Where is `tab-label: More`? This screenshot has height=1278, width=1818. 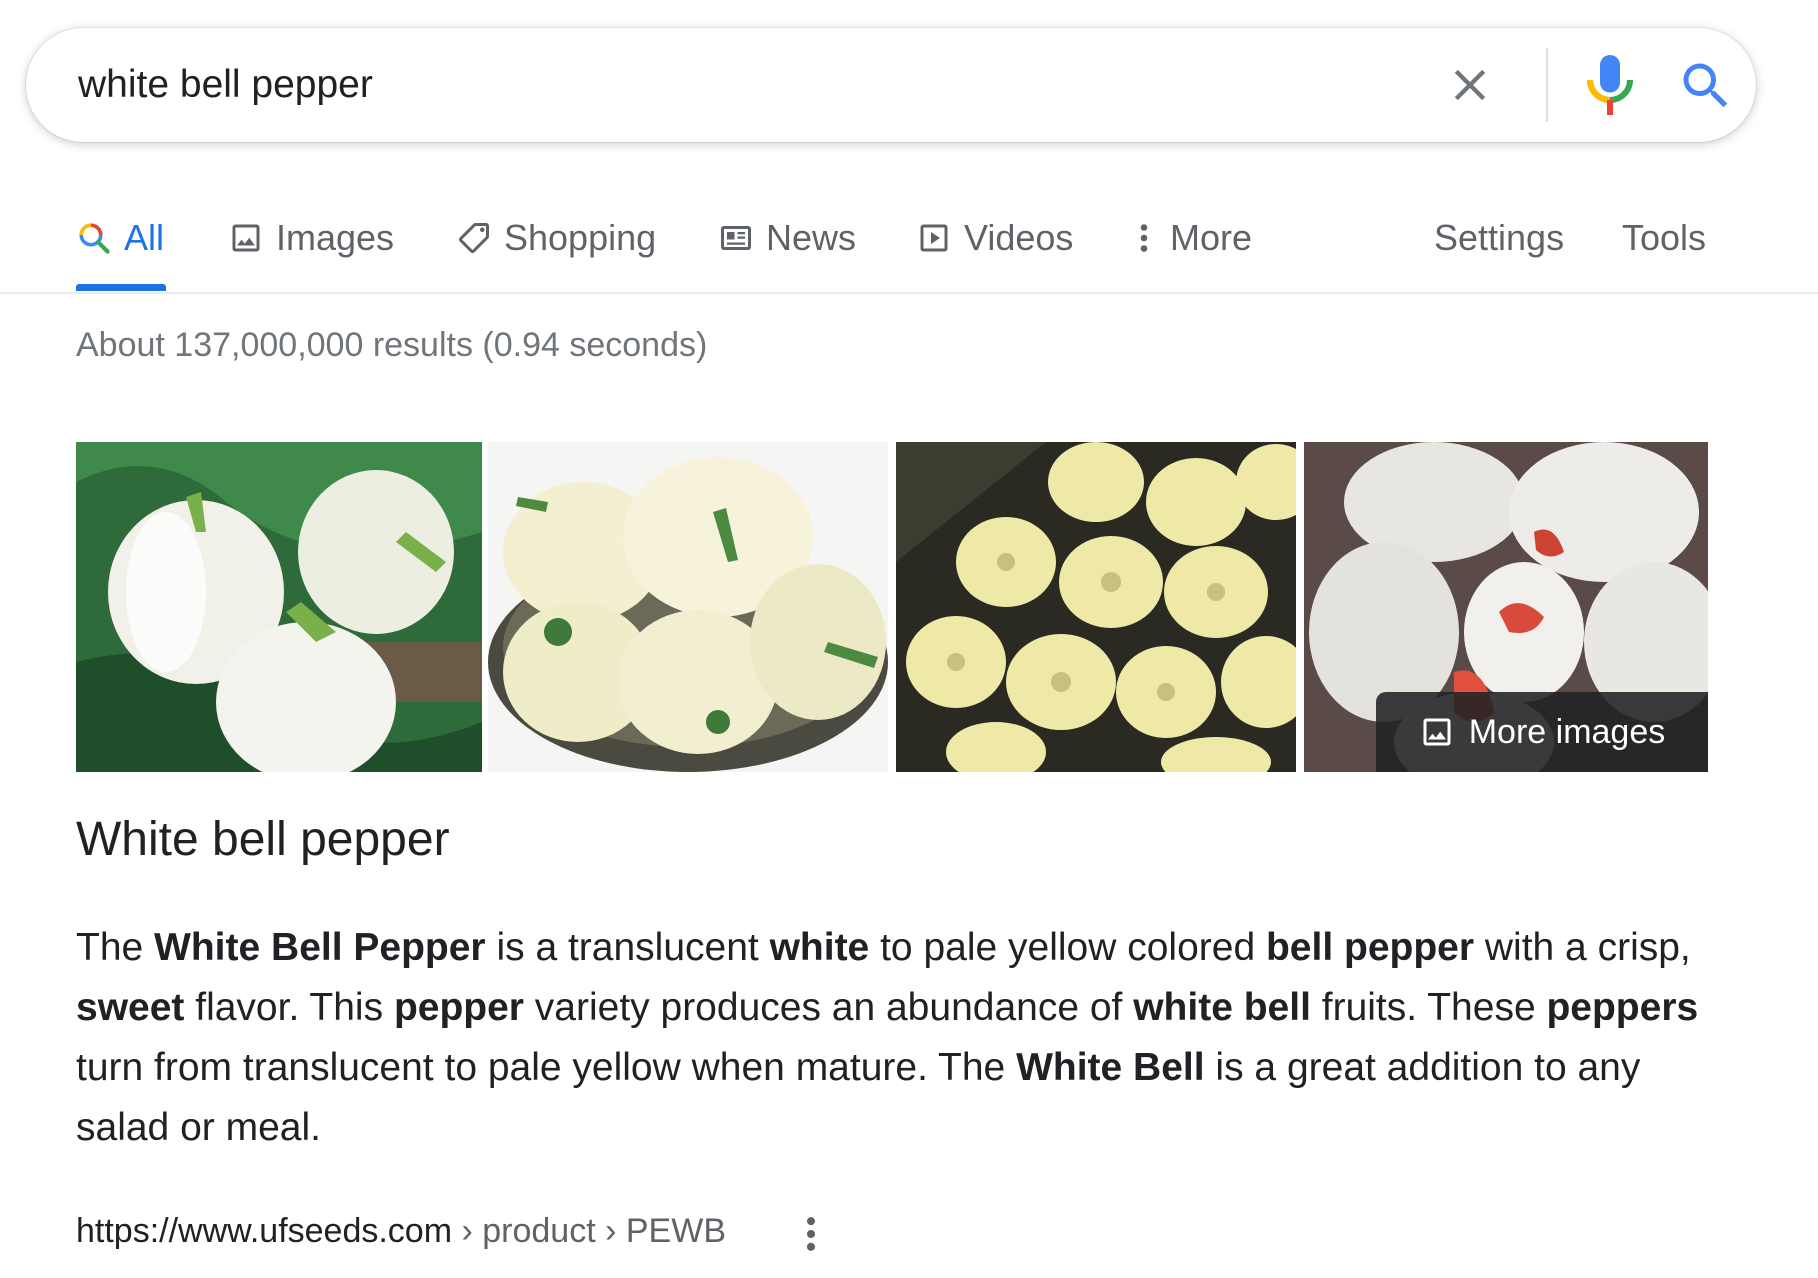
tab-label: More is located at coordinates (1211, 237).